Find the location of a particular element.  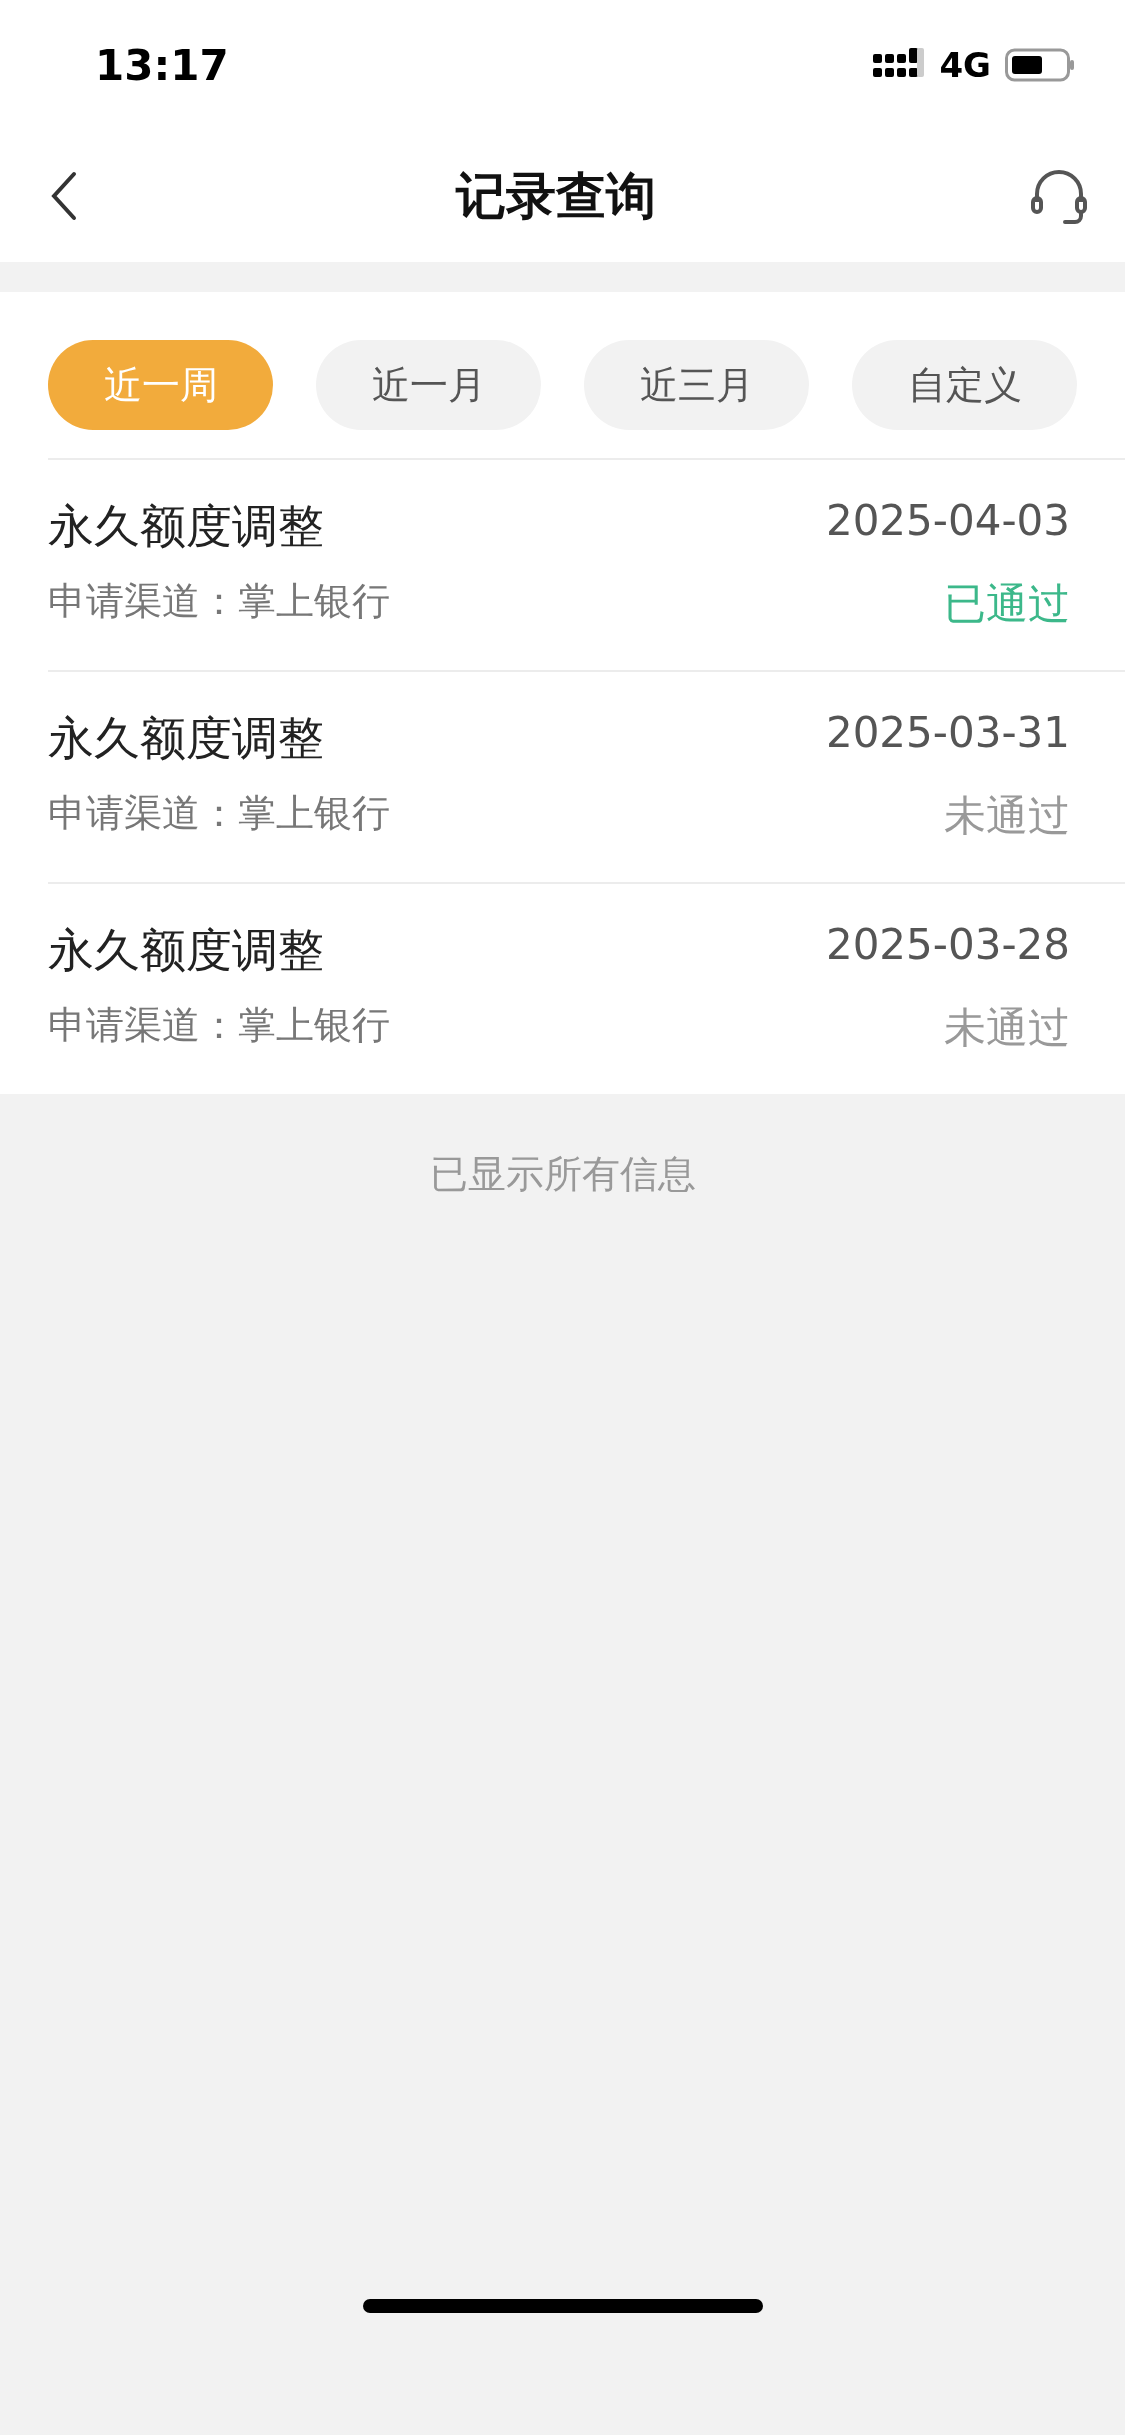

record-status: 已通过 is located at coordinates (1006, 604).